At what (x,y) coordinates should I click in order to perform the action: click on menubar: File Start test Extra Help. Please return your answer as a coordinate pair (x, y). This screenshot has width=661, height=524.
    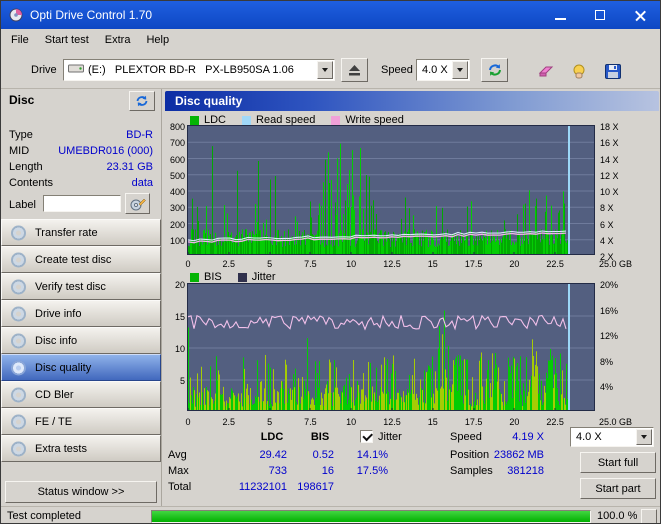
    Looking at the image, I should click on (330, 39).